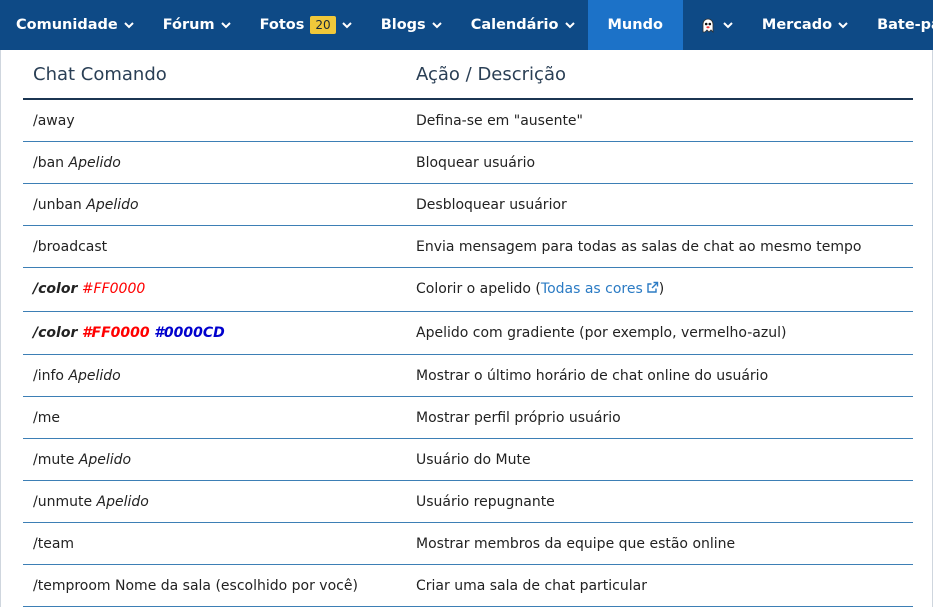 The height and width of the screenshot is (607, 933). I want to click on command-name: /mute, so click(54, 459).